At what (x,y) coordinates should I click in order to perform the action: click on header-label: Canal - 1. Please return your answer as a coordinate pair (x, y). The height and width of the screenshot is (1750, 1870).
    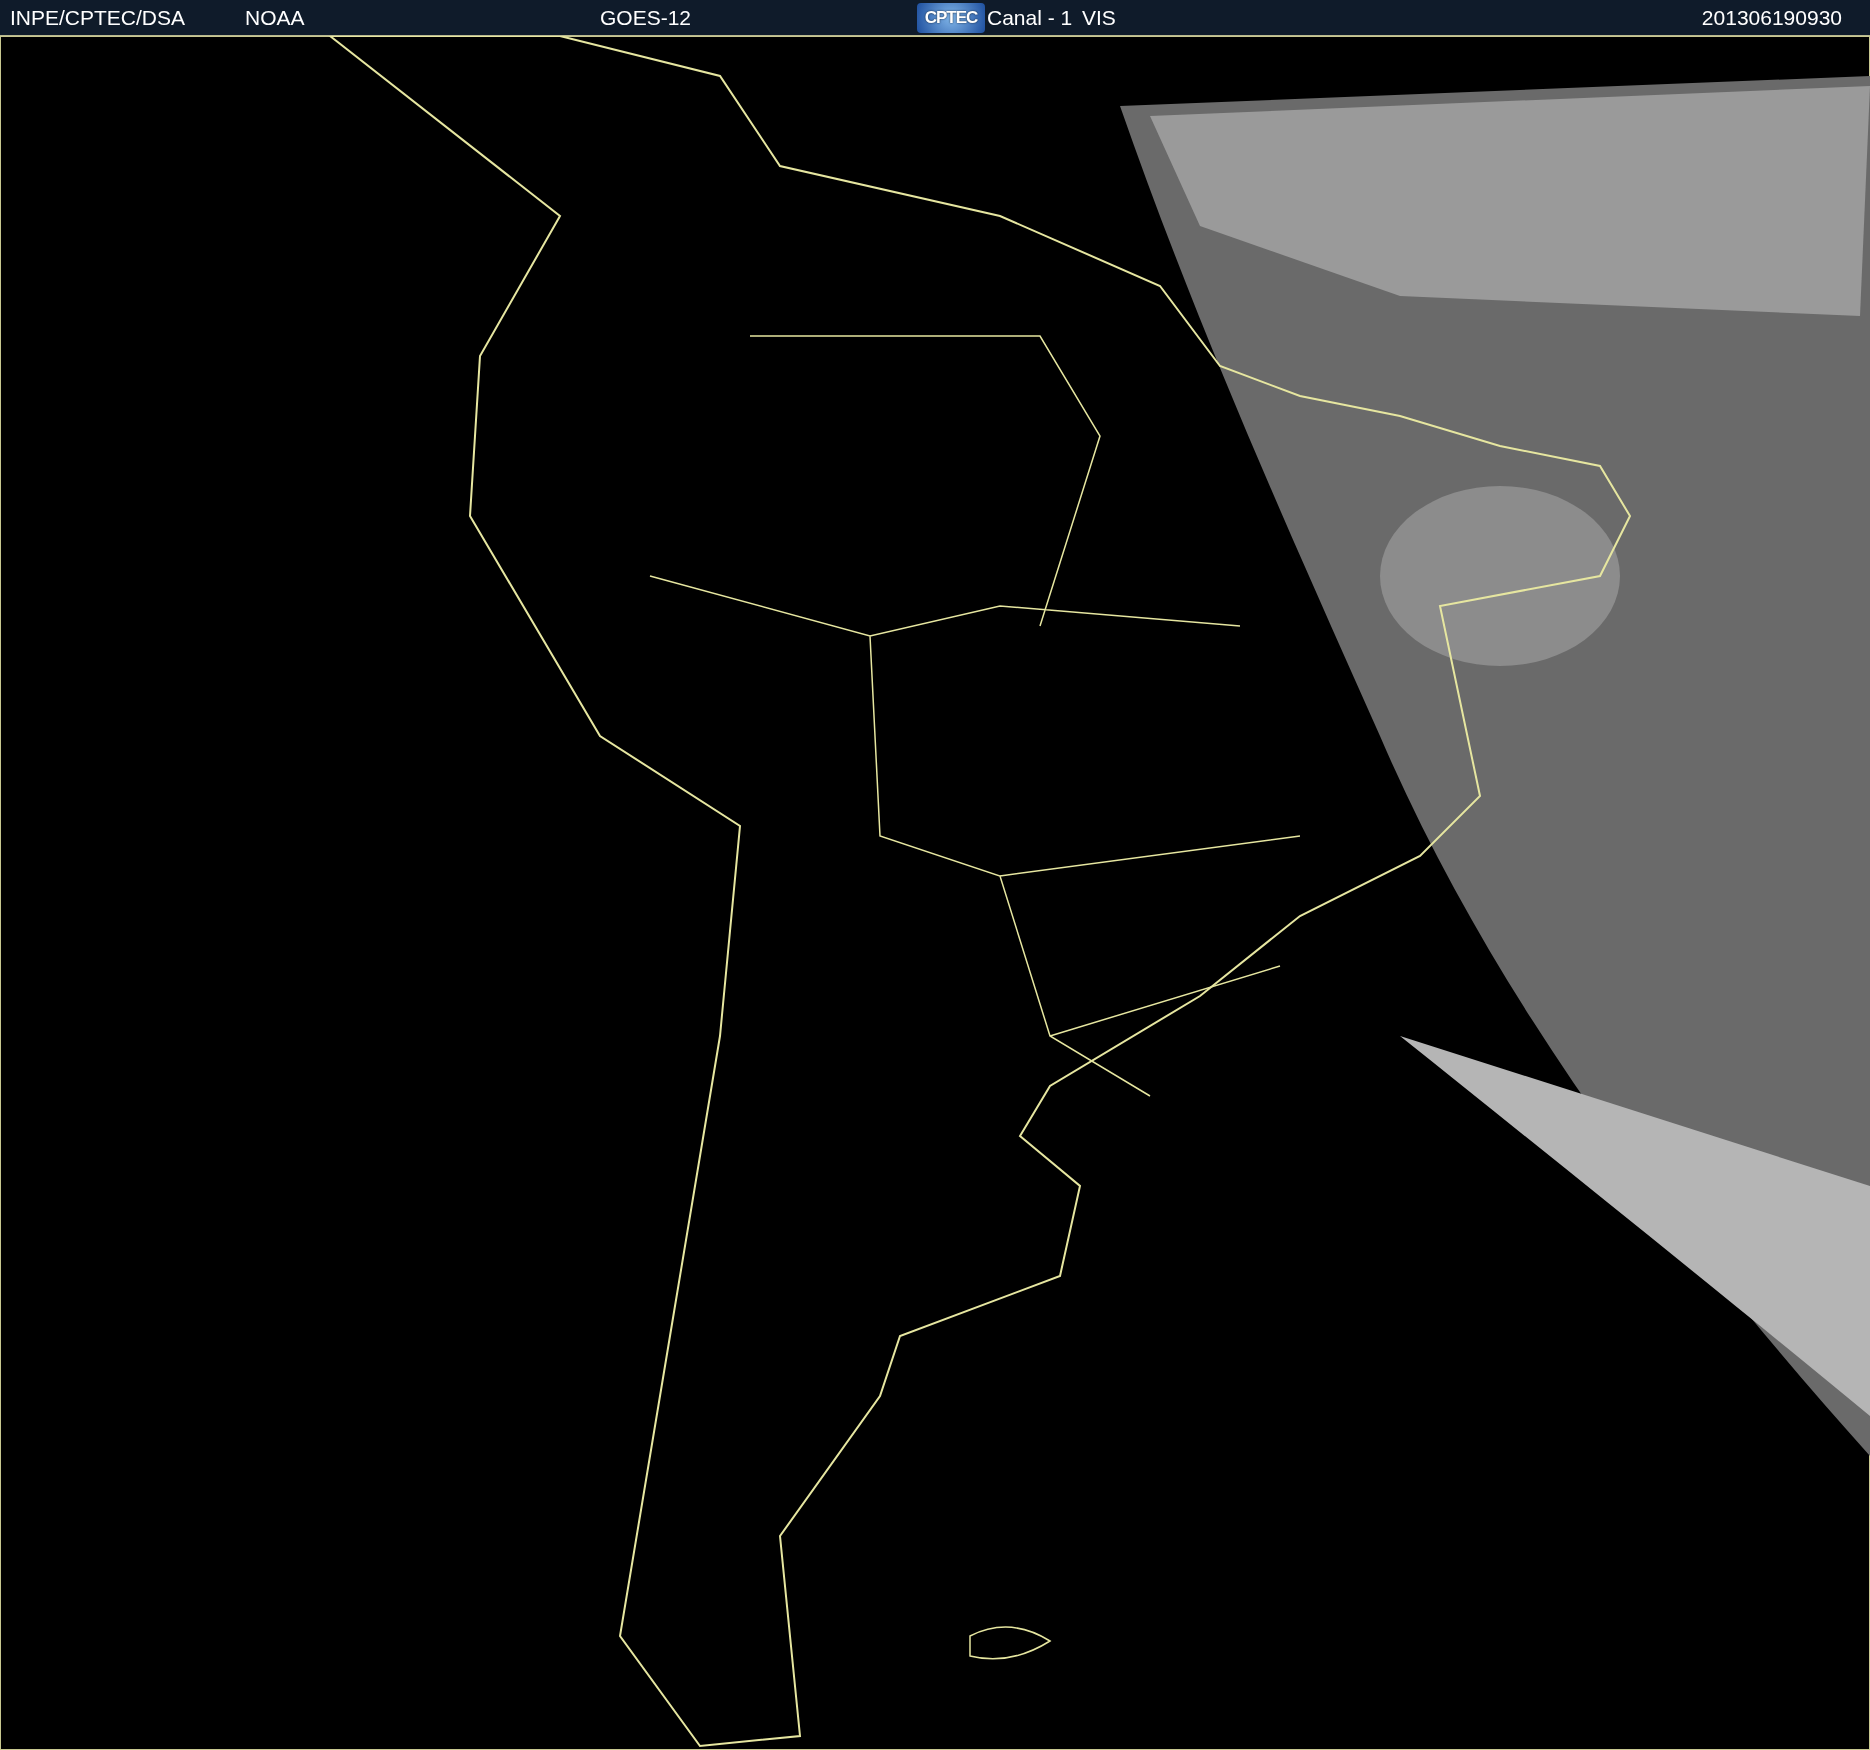
    Looking at the image, I should click on (1030, 17).